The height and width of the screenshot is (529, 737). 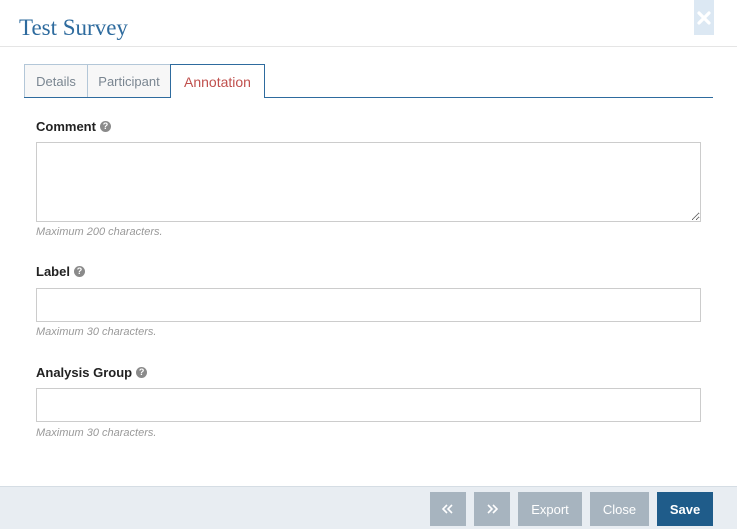 I want to click on close-dialog-button, so click(x=704, y=17).